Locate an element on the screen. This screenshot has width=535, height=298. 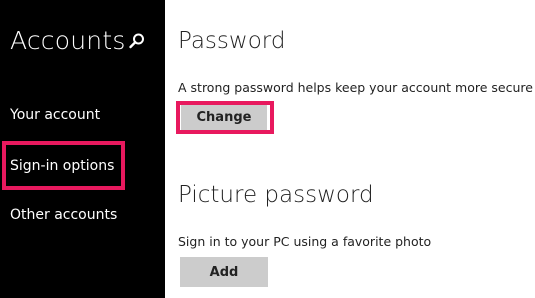
password-title: Password is located at coordinates (232, 41).